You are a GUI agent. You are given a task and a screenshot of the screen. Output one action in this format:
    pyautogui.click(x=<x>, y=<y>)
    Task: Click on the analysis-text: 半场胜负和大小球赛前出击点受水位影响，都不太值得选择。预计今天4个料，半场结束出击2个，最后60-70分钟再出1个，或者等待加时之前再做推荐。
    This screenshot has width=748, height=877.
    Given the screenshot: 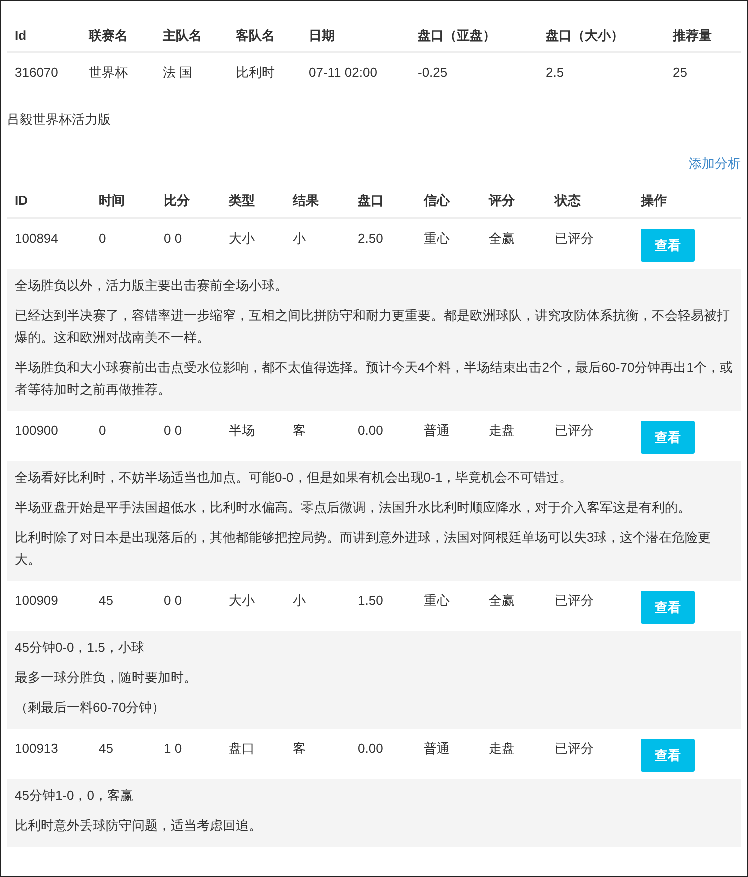 What is the action you would take?
    pyautogui.click(x=374, y=379)
    